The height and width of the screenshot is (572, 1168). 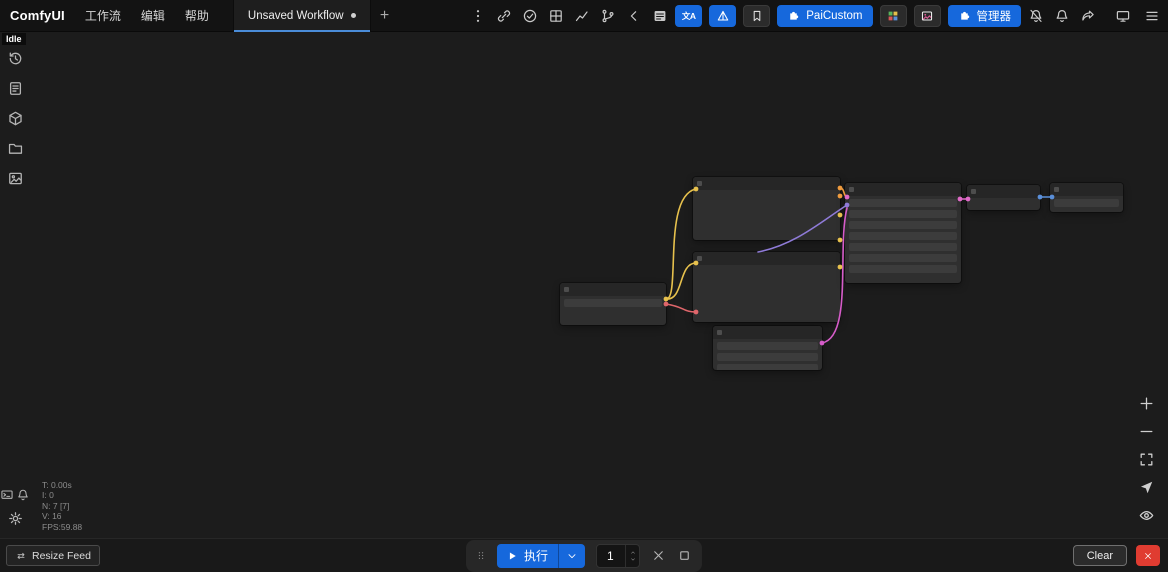 What do you see at coordinates (15, 178) in the screenshot?
I see `gallery-icon` at bounding box center [15, 178].